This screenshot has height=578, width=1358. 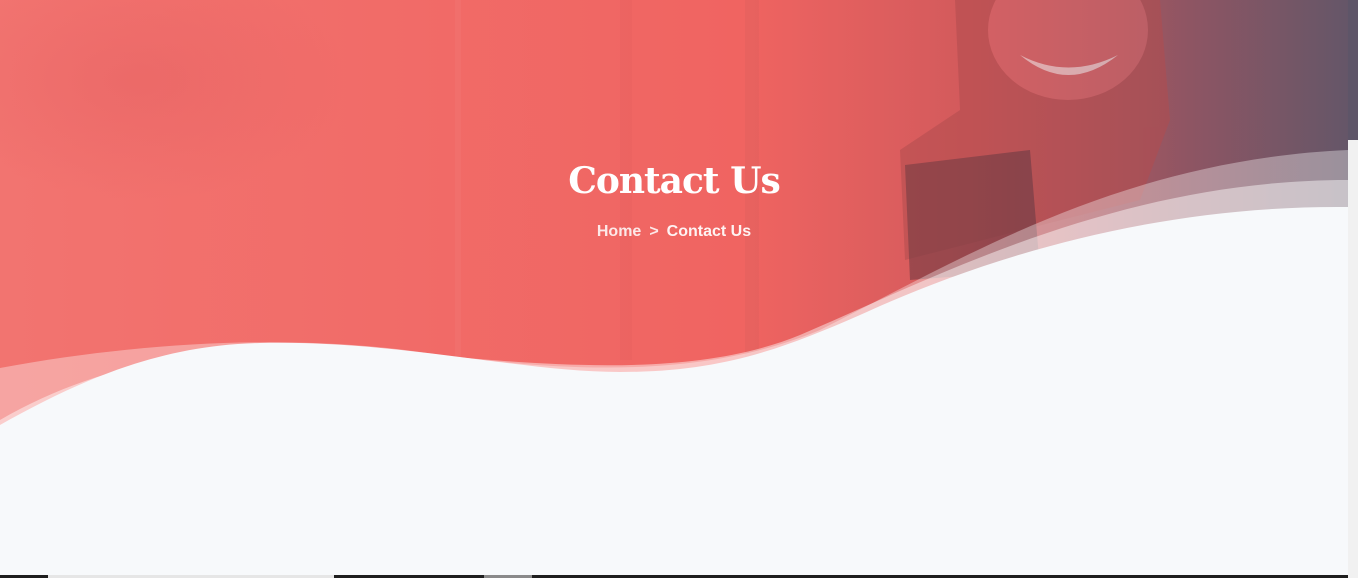 What do you see at coordinates (709, 231) in the screenshot?
I see `breadcrumb-current: Contact Us` at bounding box center [709, 231].